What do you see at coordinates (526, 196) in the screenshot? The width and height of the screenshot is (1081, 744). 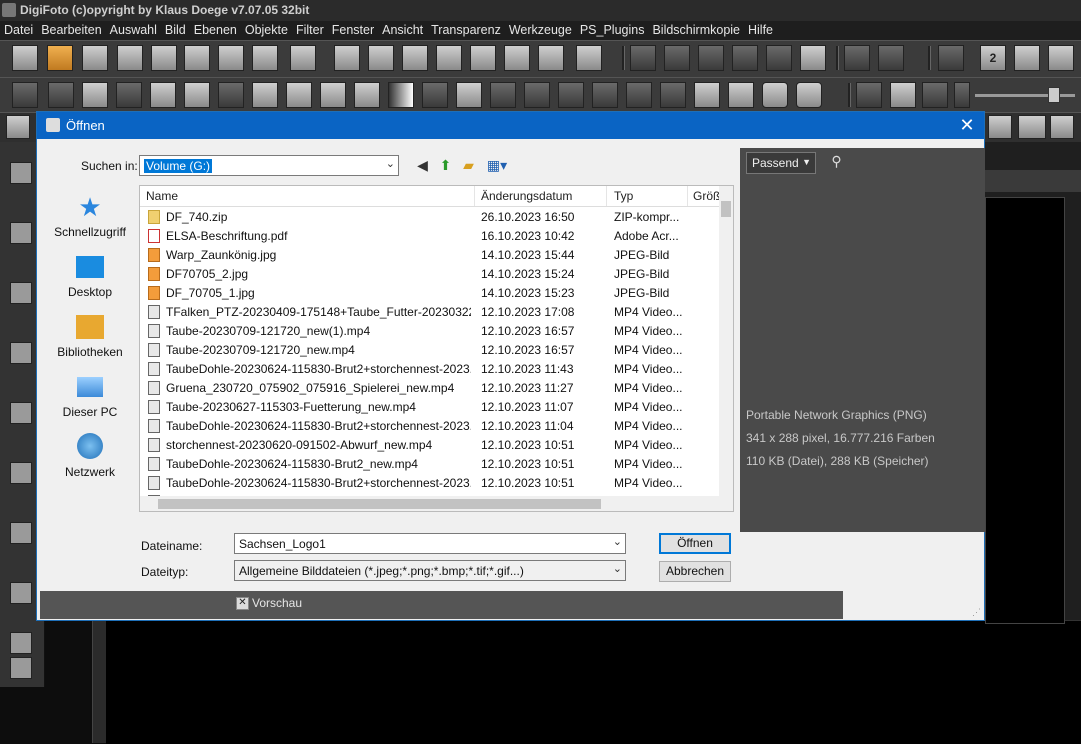 I see `column-date: Änderungsdatum` at bounding box center [526, 196].